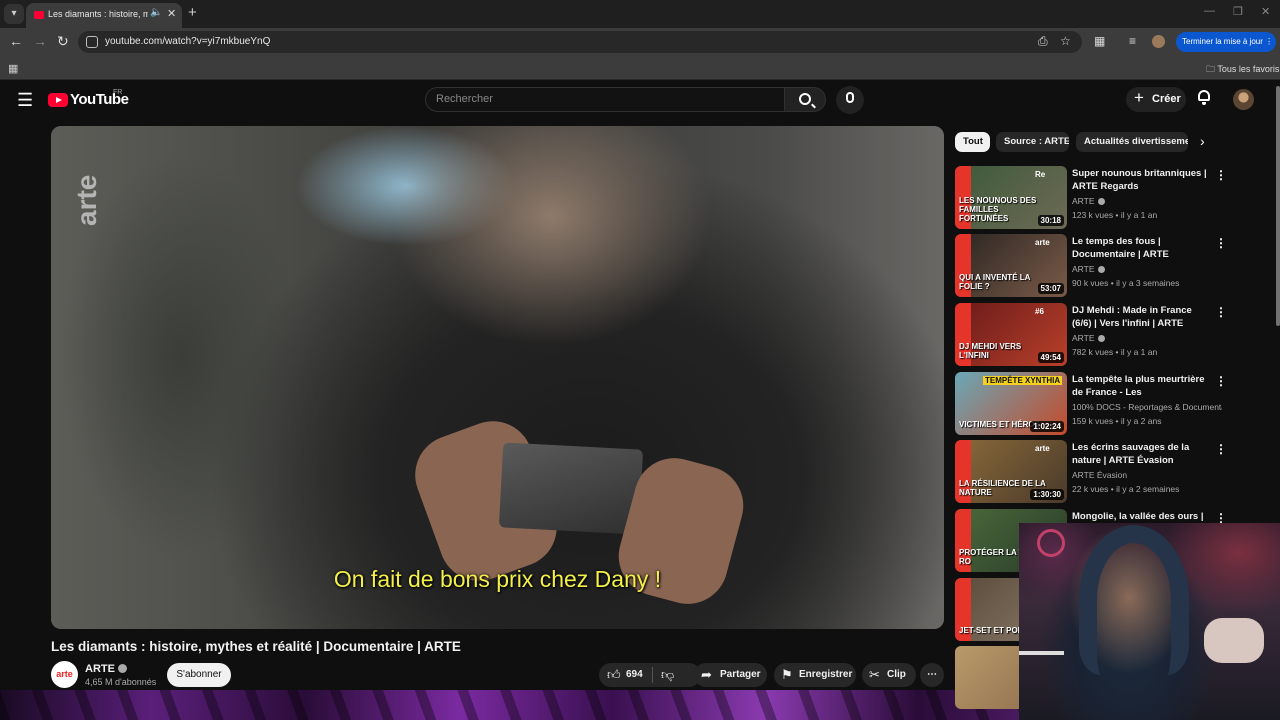 The image size is (1280, 720). What do you see at coordinates (1011, 334) in the screenshot?
I see `recommendation-thumbnail: #6 DJ Mehdi vers l'infini 49:54` at bounding box center [1011, 334].